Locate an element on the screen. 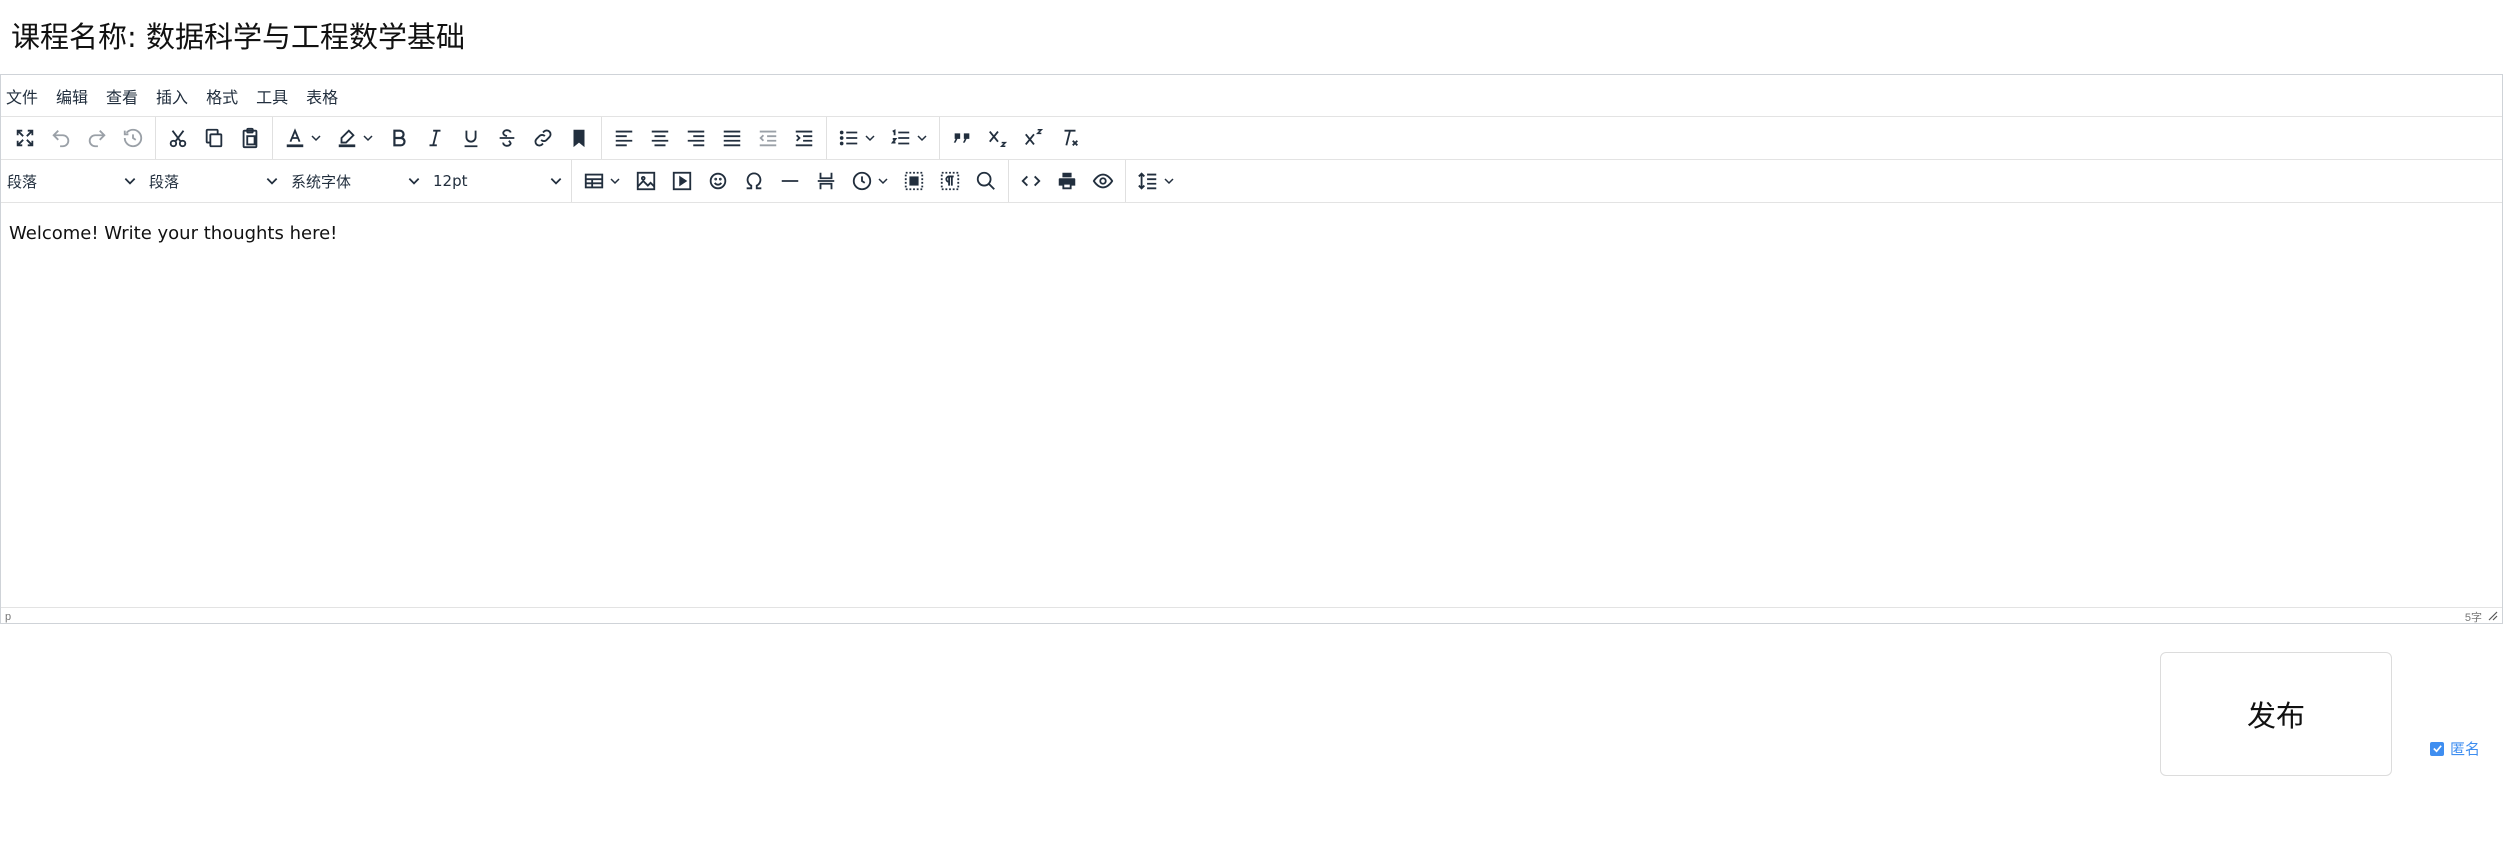  bullet-list-icon is located at coordinates (848, 138).